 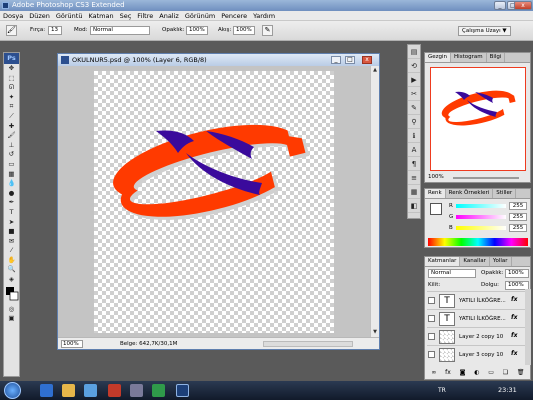 I want to click on eyedropper-tool-icon: ⁄, so click(x=11, y=251).